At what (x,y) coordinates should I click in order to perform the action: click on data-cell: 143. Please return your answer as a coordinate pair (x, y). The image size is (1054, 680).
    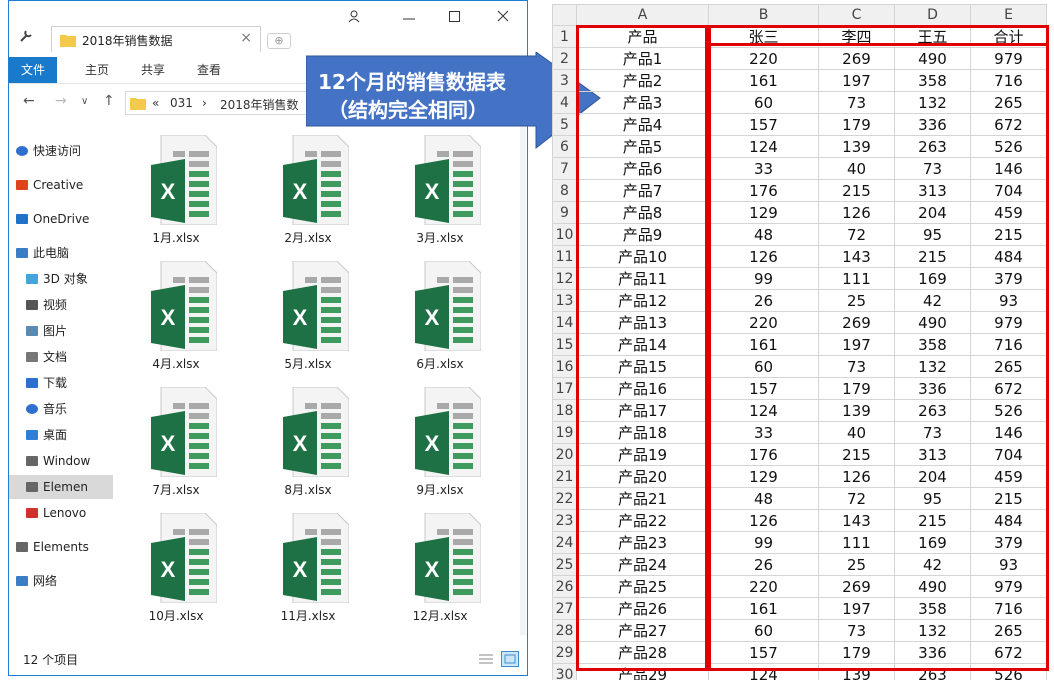
    Looking at the image, I should click on (856, 520).